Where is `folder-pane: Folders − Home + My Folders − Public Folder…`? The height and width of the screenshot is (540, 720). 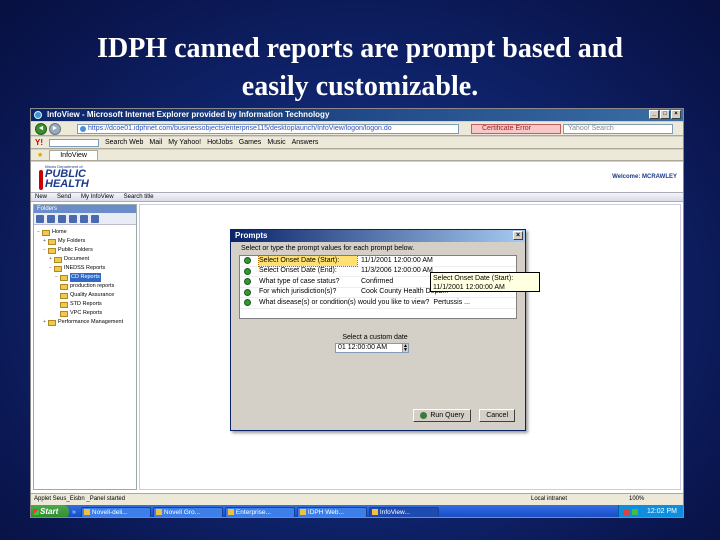 folder-pane: Folders − Home + My Folders − Public Folder… is located at coordinates (85, 347).